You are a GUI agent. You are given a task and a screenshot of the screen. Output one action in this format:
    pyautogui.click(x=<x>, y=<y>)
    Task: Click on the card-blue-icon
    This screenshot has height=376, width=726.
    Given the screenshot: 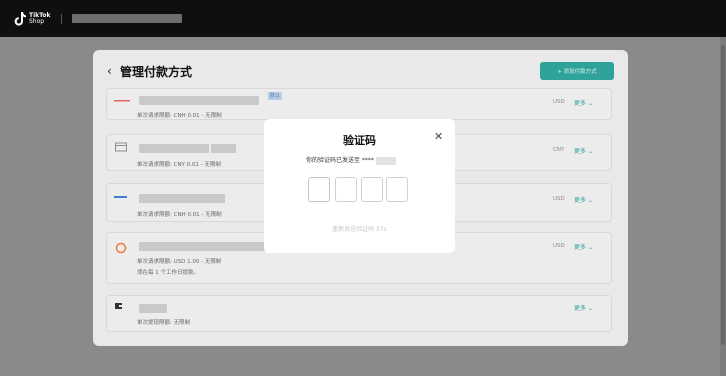 What is the action you would take?
    pyautogui.click(x=122, y=198)
    